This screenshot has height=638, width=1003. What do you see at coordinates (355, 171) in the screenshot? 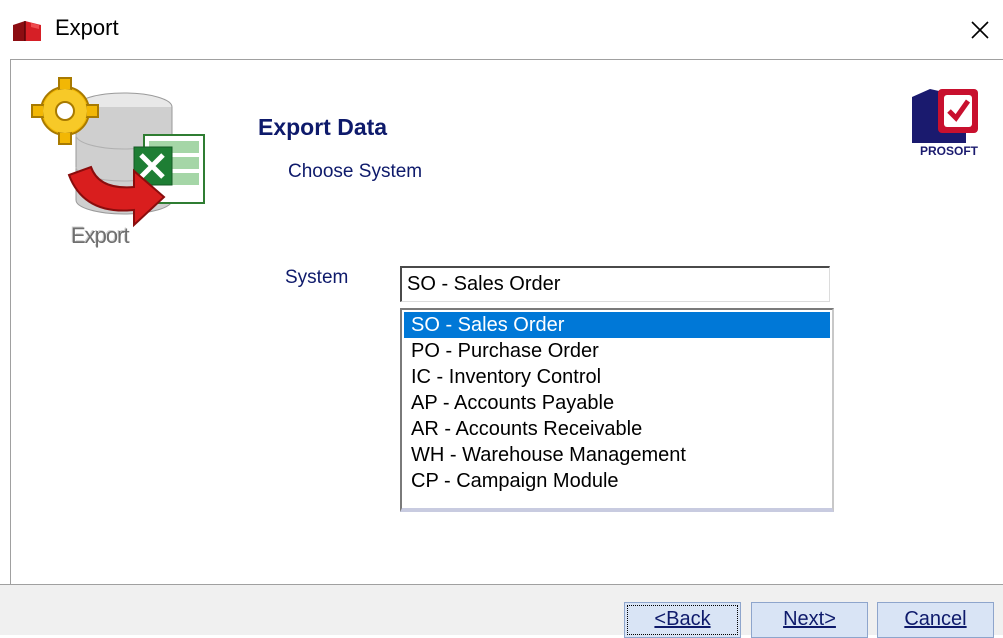
I see `page-subtitle: Choose System` at bounding box center [355, 171].